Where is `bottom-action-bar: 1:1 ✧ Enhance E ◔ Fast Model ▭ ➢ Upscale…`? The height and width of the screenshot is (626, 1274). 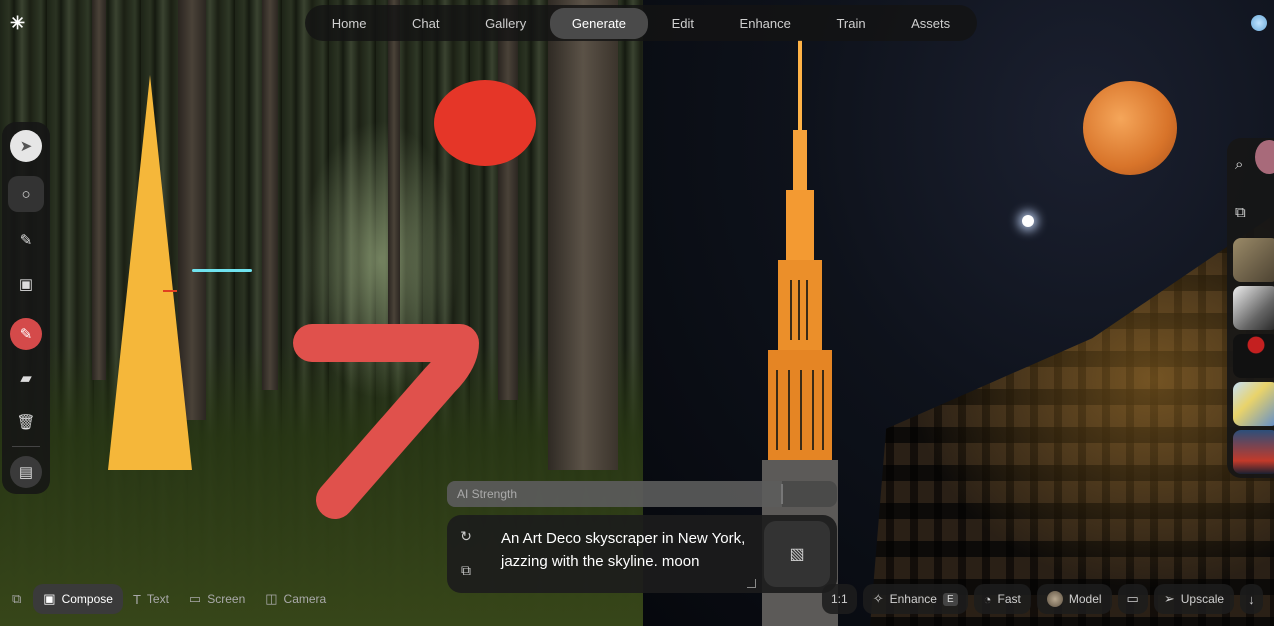 bottom-action-bar: 1:1 ✧ Enhance E ◔ Fast Model ▭ ➢ Upscale… is located at coordinates (1042, 599).